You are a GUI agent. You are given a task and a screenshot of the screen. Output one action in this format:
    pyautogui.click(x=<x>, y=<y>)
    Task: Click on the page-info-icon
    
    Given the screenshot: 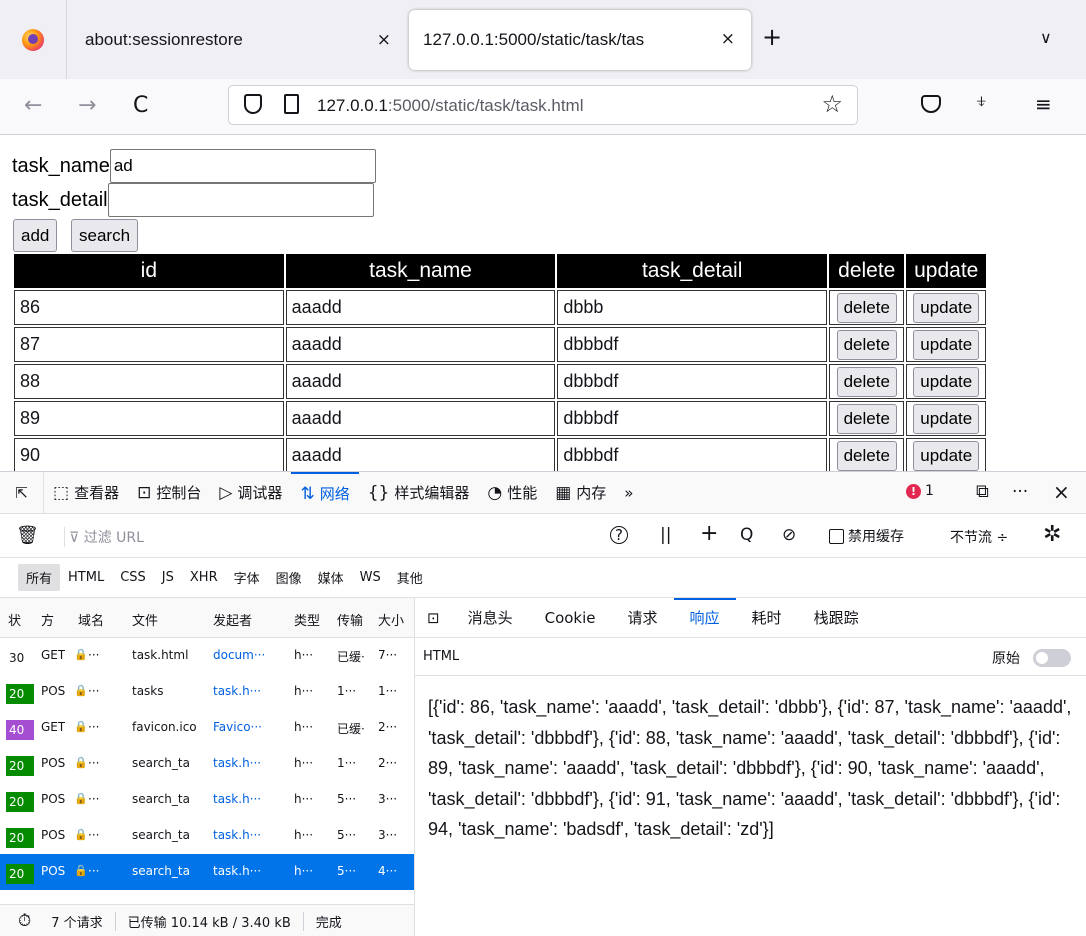 What is the action you would take?
    pyautogui.click(x=291, y=104)
    